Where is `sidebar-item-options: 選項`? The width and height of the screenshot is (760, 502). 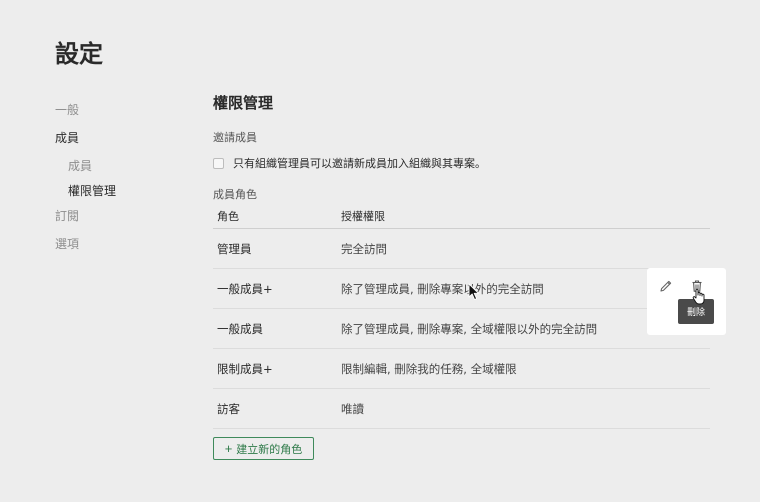 sidebar-item-options: 選項 is located at coordinates (125, 250).